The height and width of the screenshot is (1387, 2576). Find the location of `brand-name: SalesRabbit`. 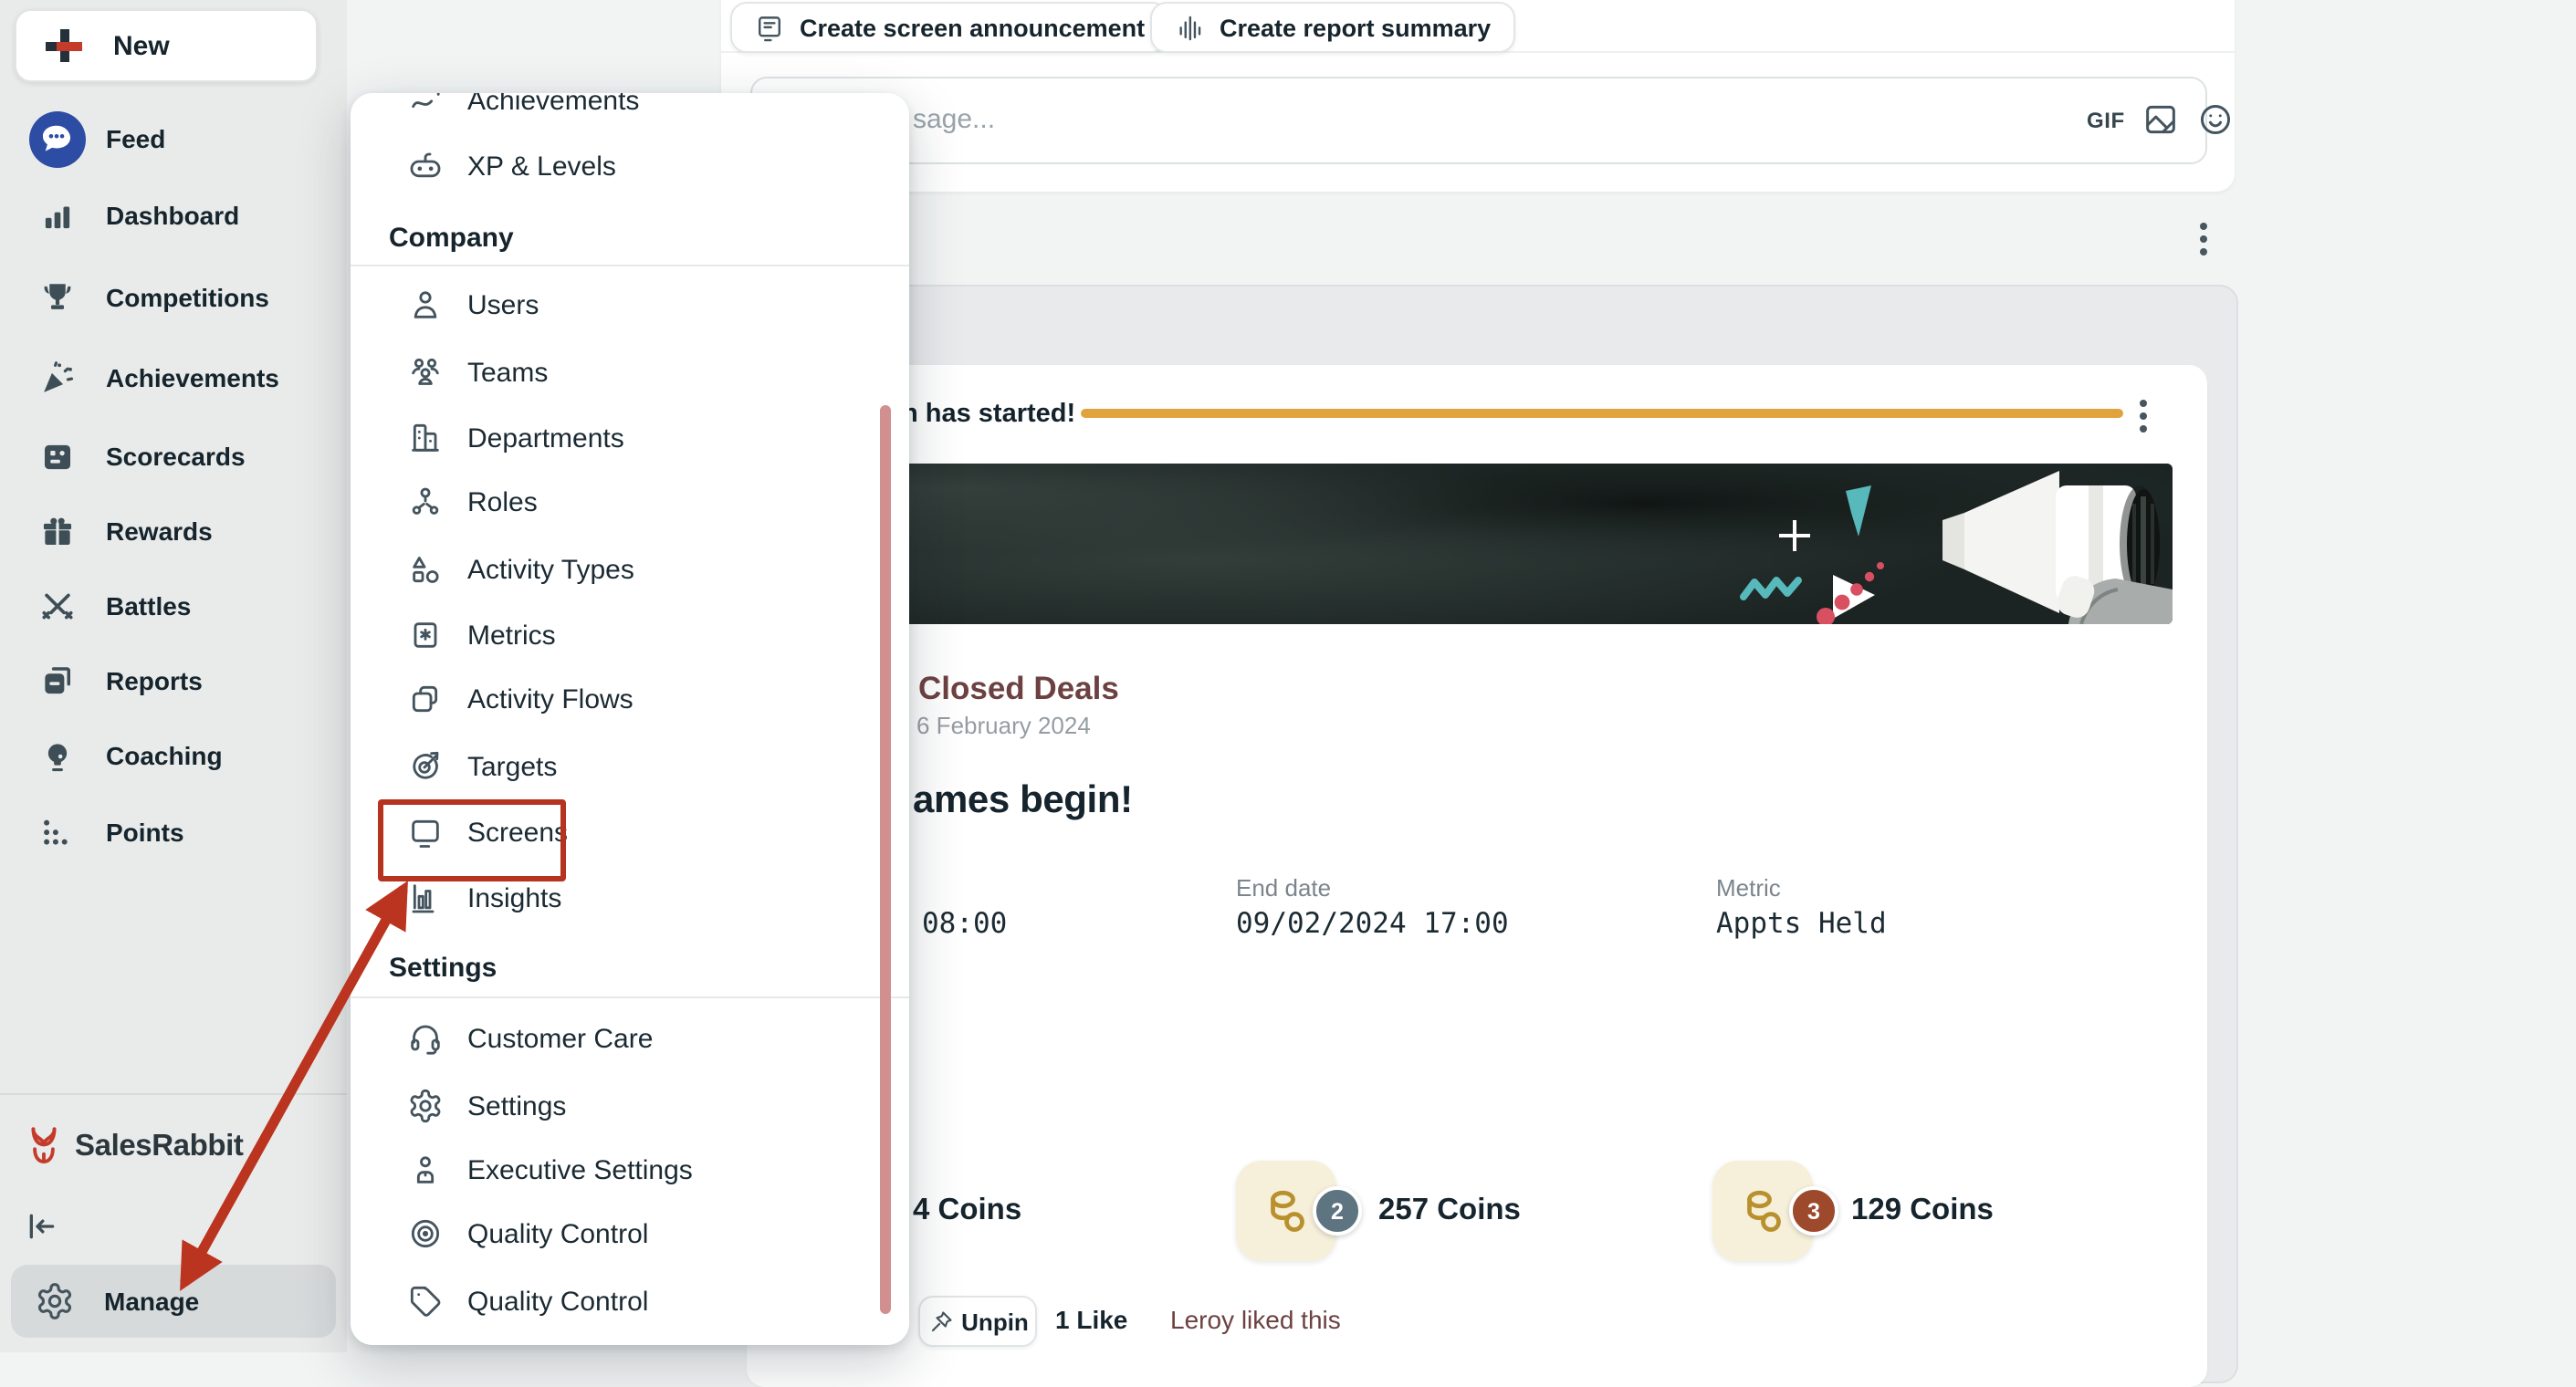

brand-name: SalesRabbit is located at coordinates (159, 1145).